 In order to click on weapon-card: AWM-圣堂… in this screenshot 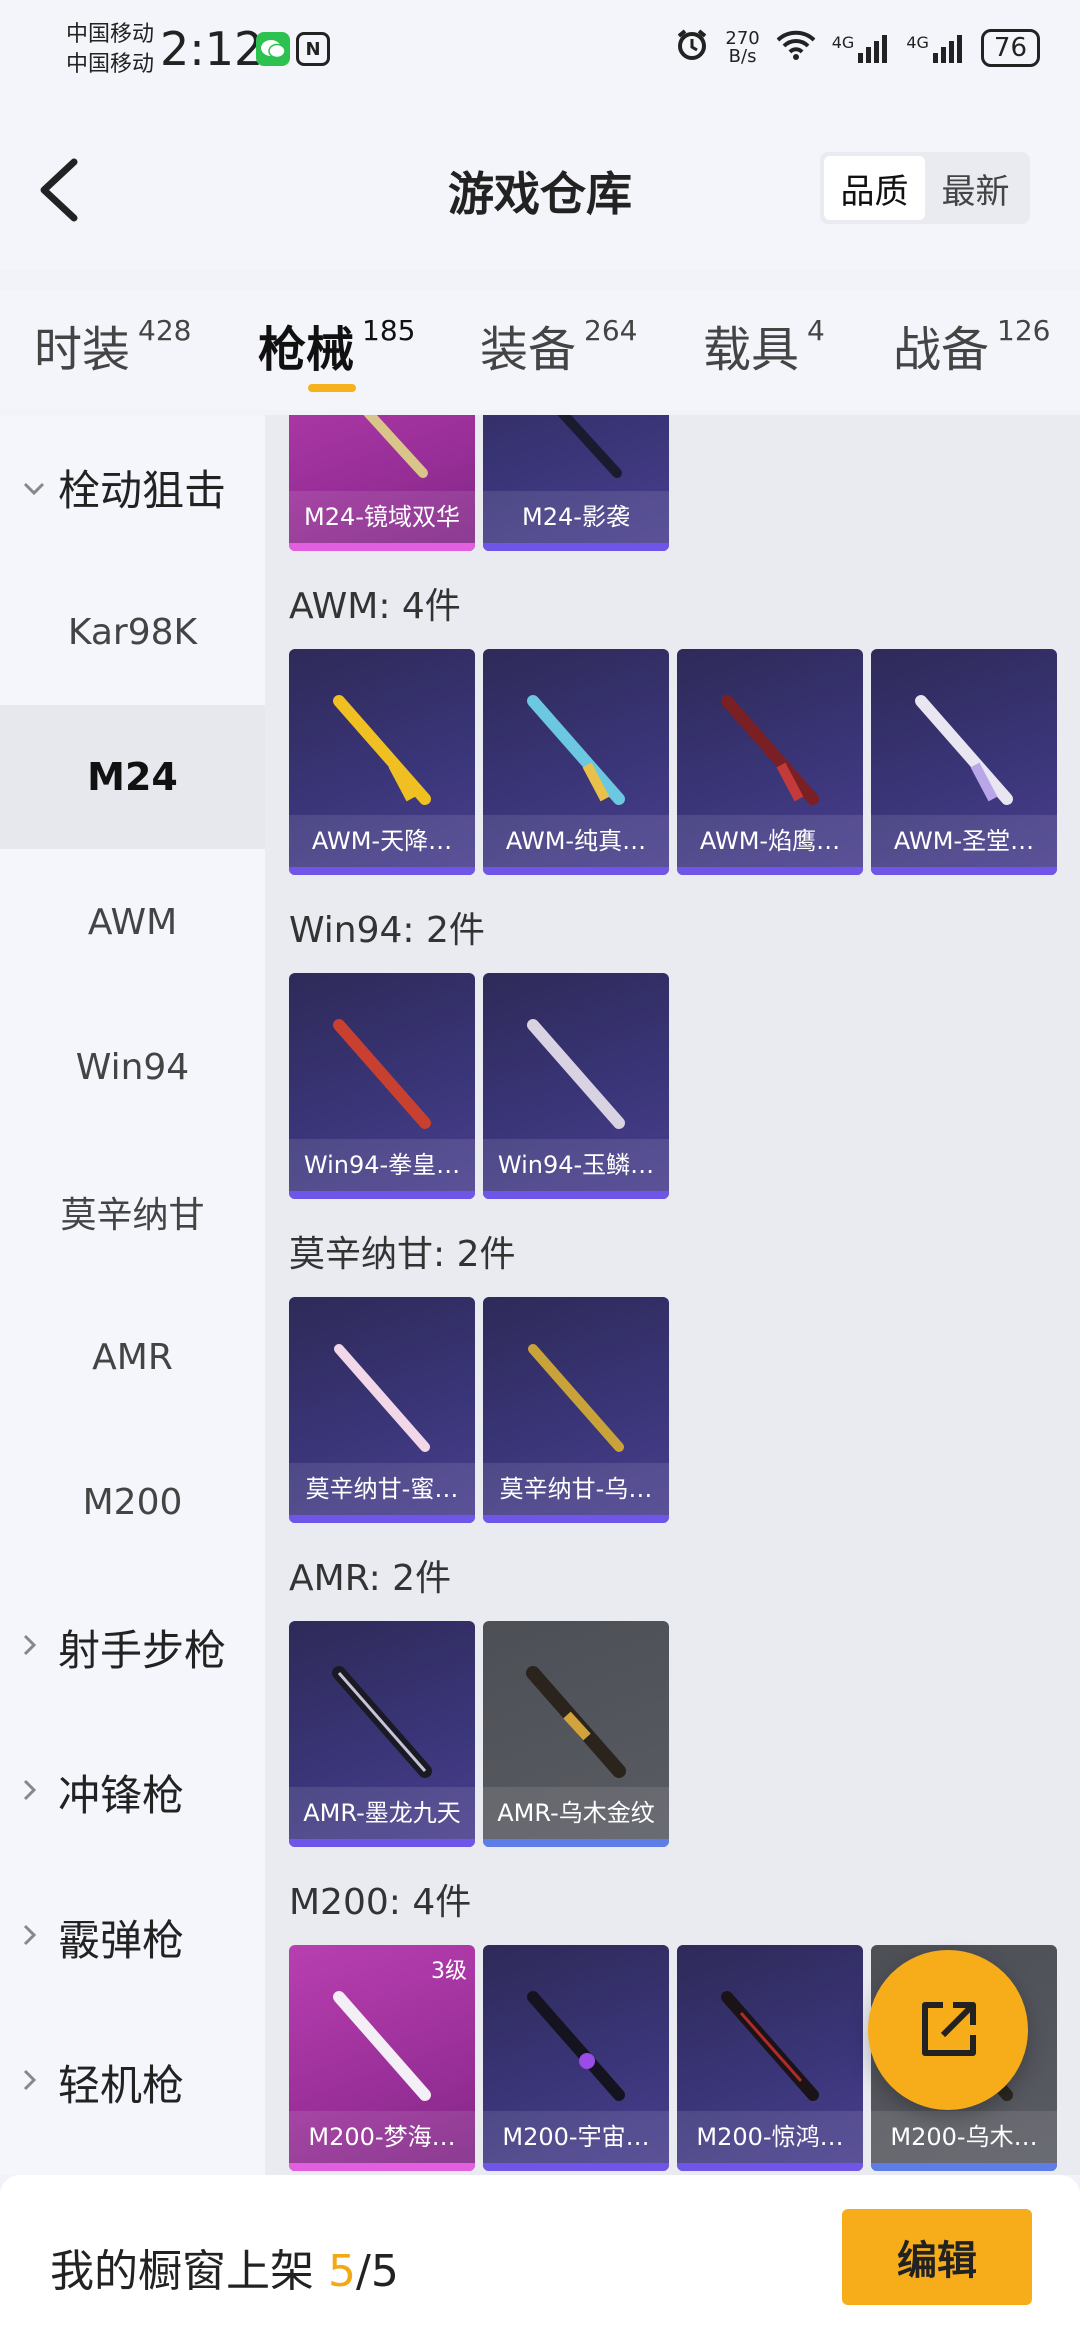, I will do `click(964, 762)`.